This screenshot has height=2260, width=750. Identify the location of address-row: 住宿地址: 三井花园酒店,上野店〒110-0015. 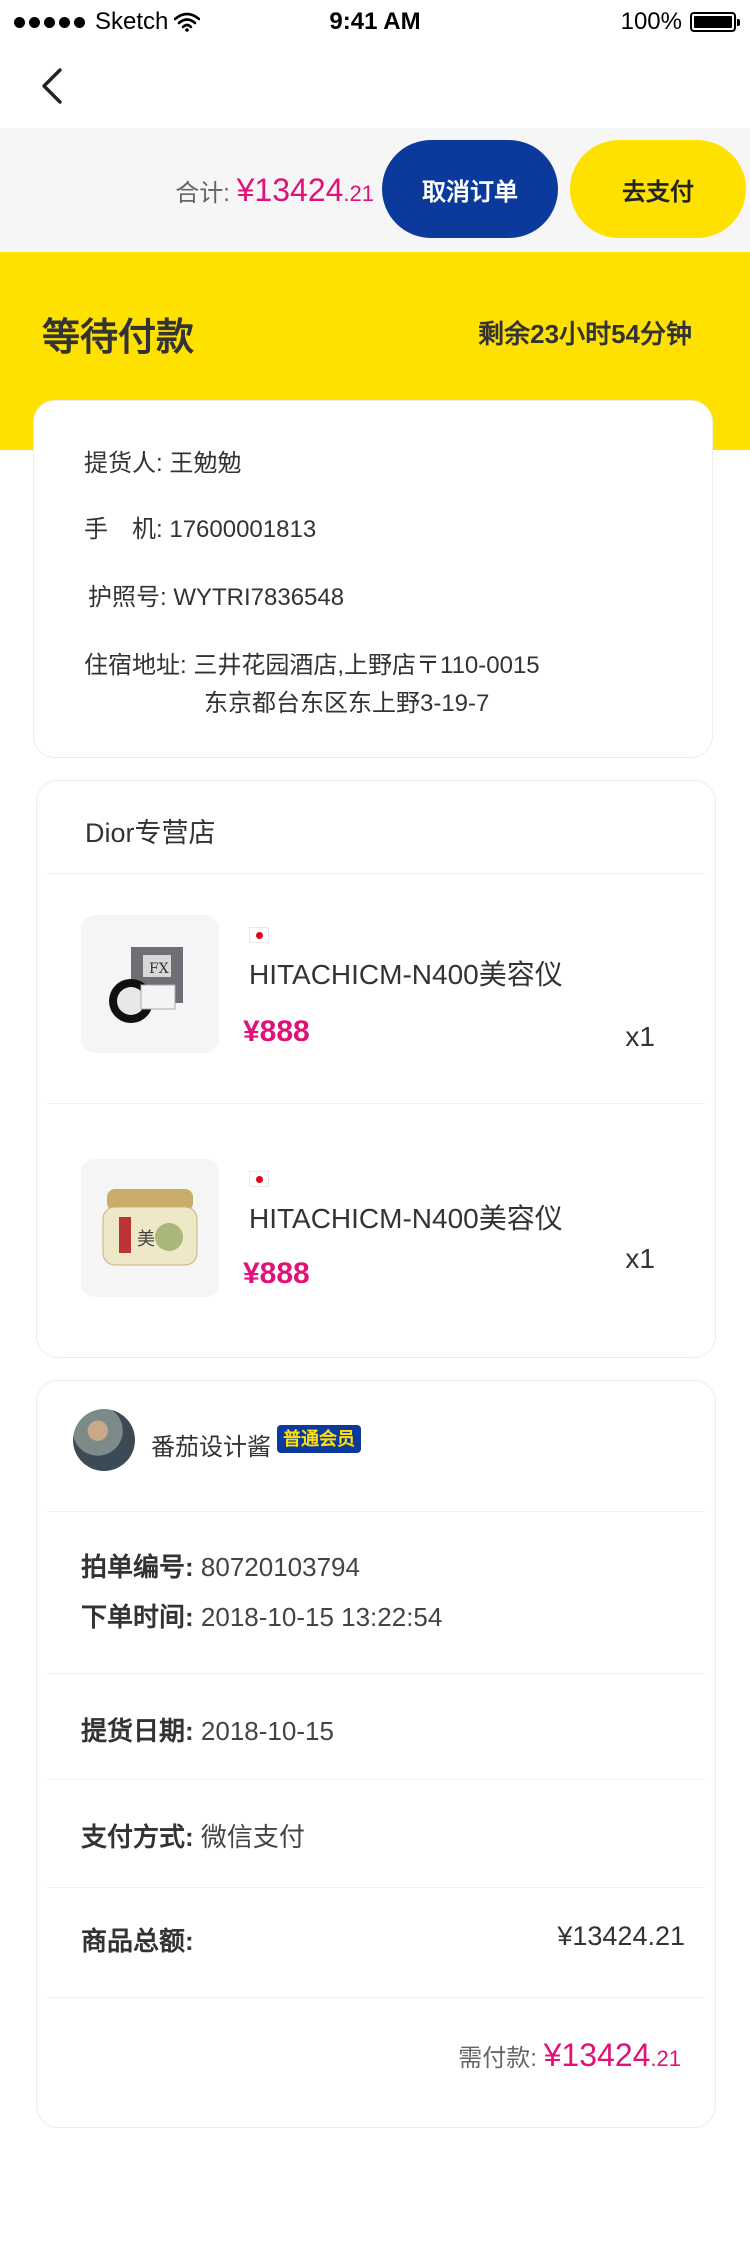
(312, 662).